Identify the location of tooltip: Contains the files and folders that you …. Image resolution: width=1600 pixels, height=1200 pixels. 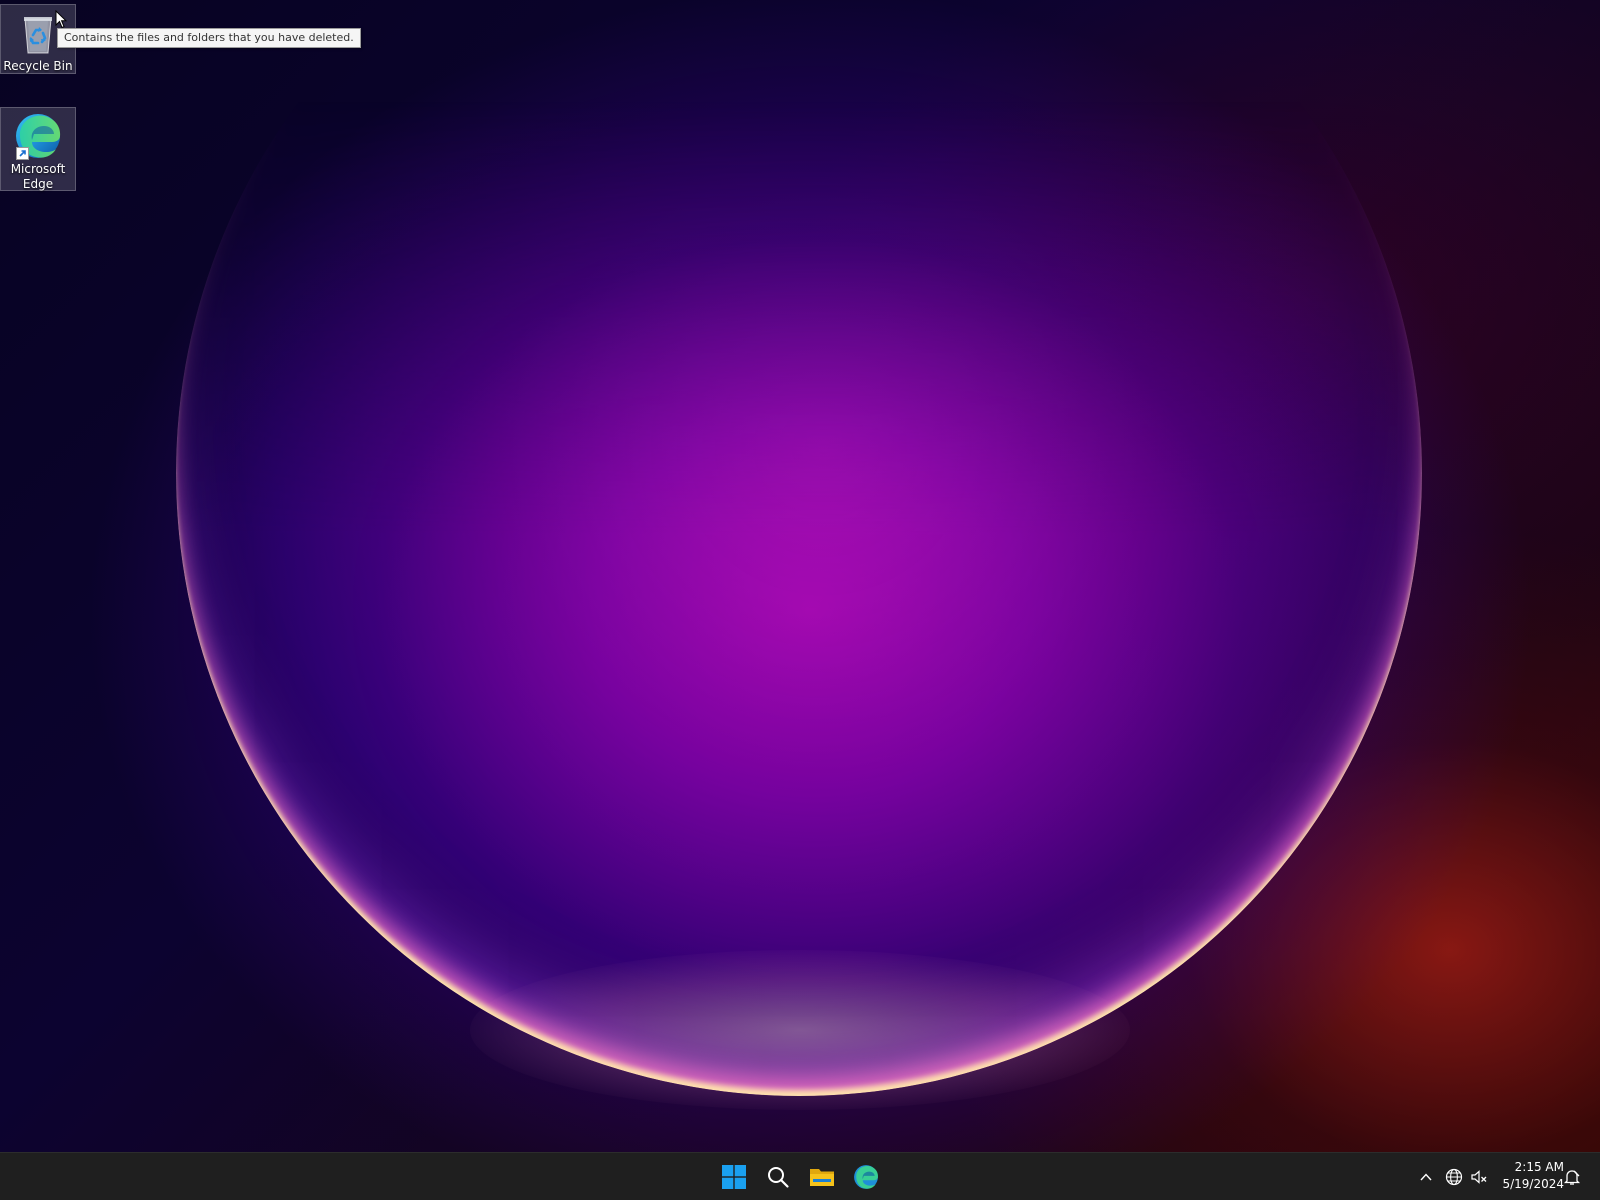
(209, 38).